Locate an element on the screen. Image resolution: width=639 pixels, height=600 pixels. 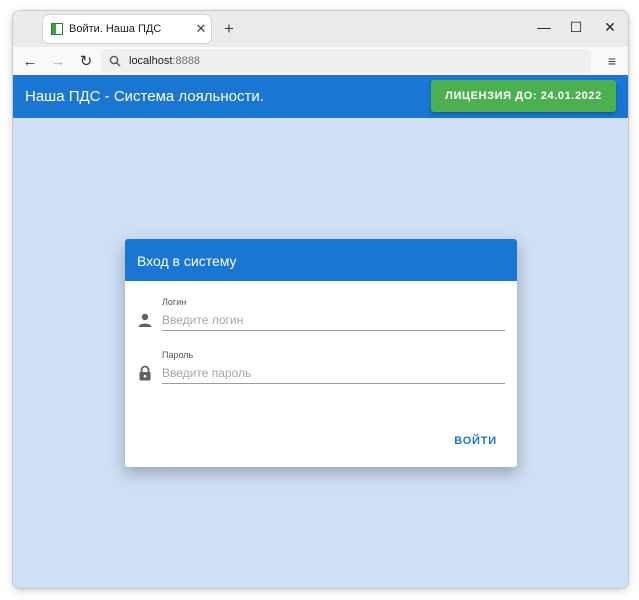
app-title: Наша ПДС - Система лояльности. is located at coordinates (144, 96).